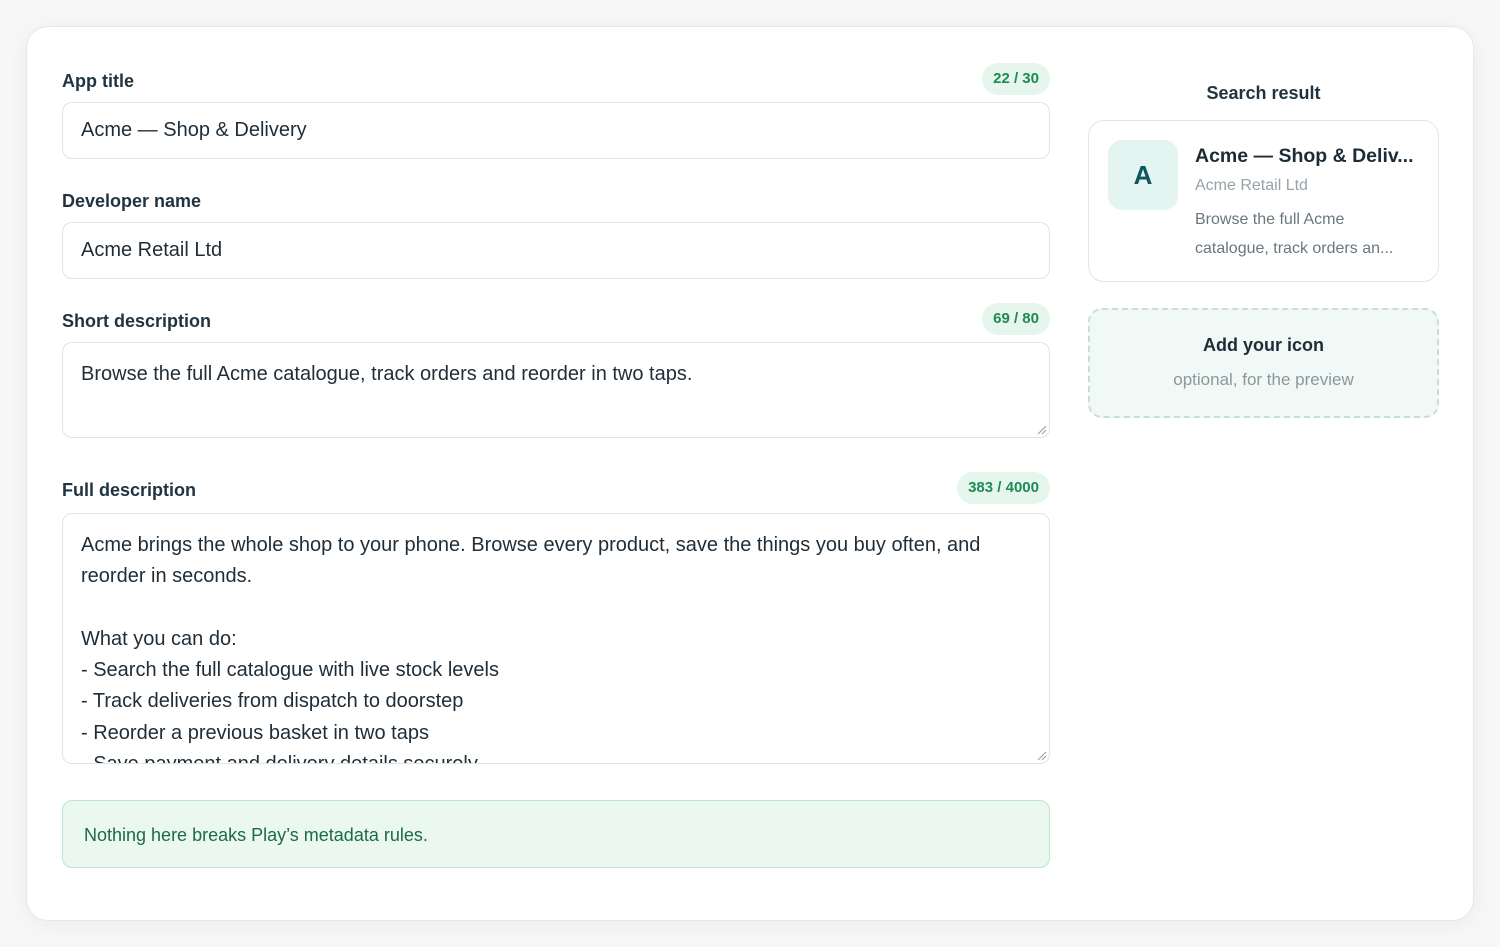  What do you see at coordinates (1263, 93) in the screenshot?
I see `search-result-heading: Search result` at bounding box center [1263, 93].